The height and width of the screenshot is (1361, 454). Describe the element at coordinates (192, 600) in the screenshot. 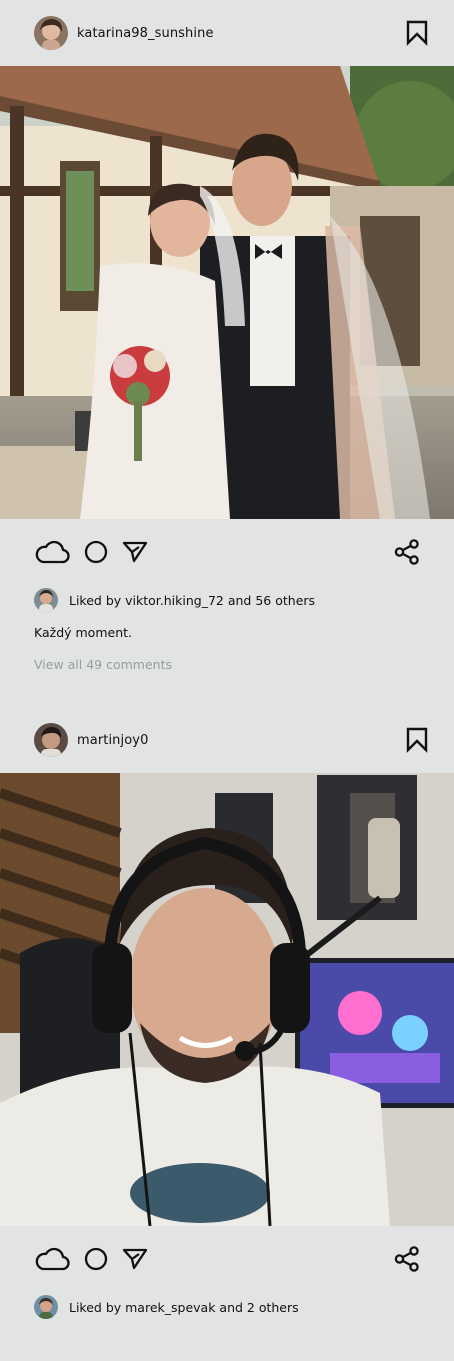

I see `likes-text: Liked by viktor.hiking_72 and 56 others` at that location.